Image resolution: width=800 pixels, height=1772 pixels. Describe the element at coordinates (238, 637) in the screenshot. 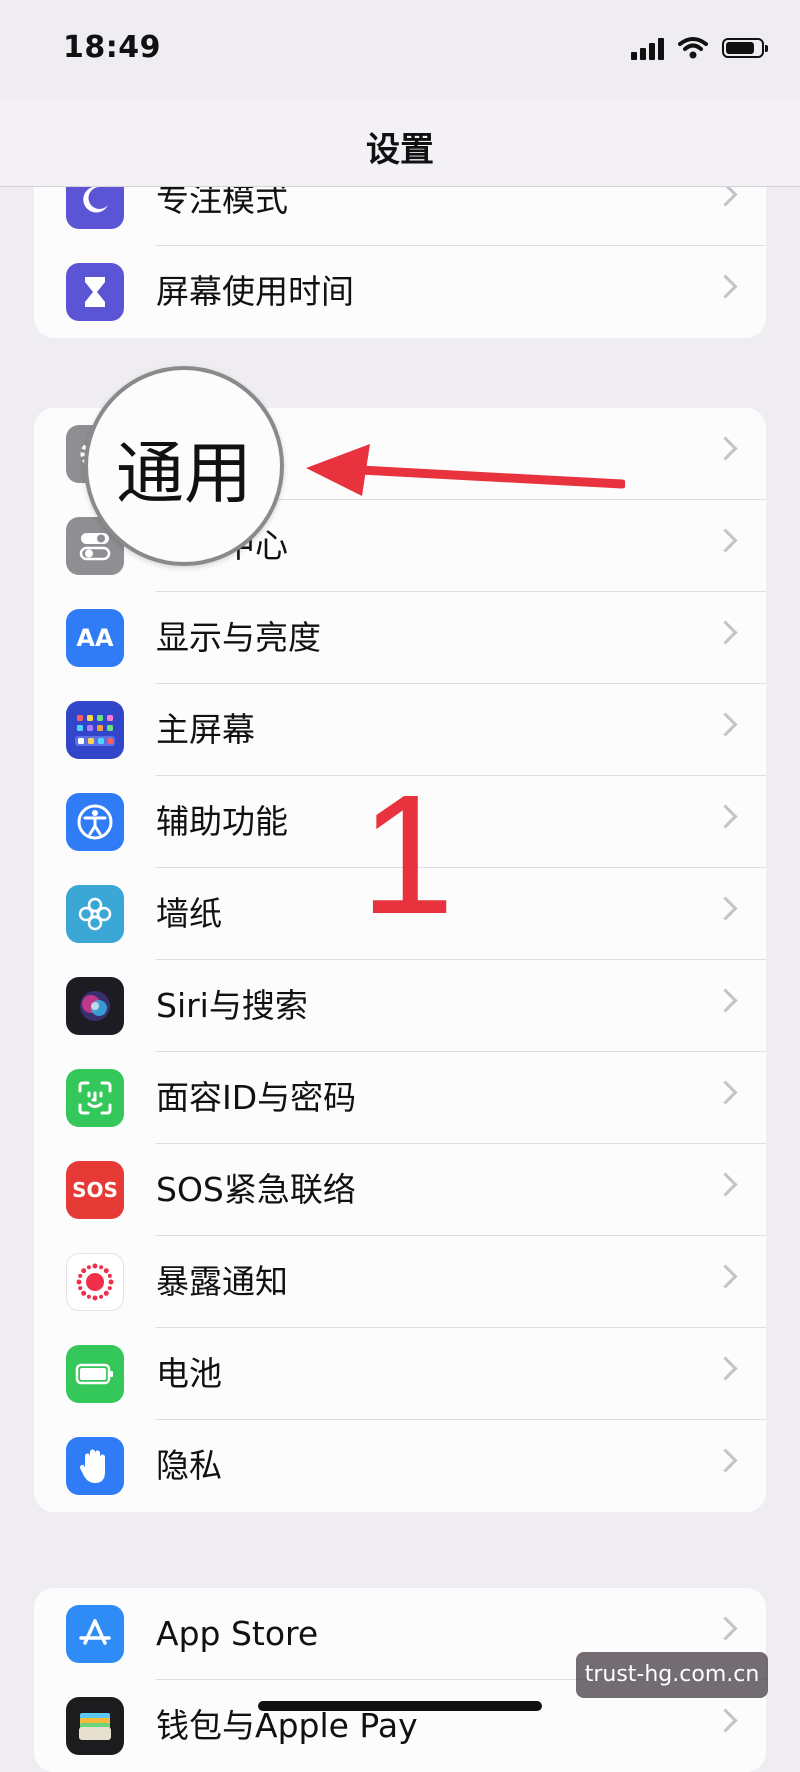

I see `row-label: 显示与亮度` at that location.